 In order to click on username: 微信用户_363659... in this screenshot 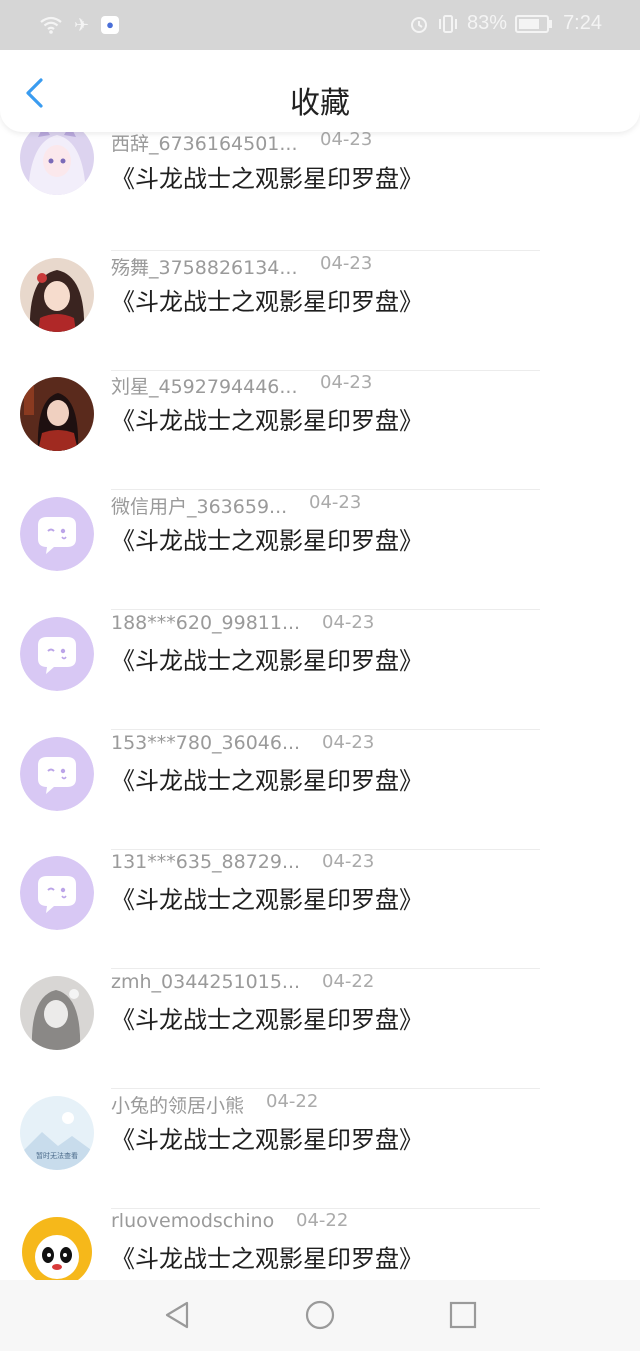, I will do `click(199, 507)`.